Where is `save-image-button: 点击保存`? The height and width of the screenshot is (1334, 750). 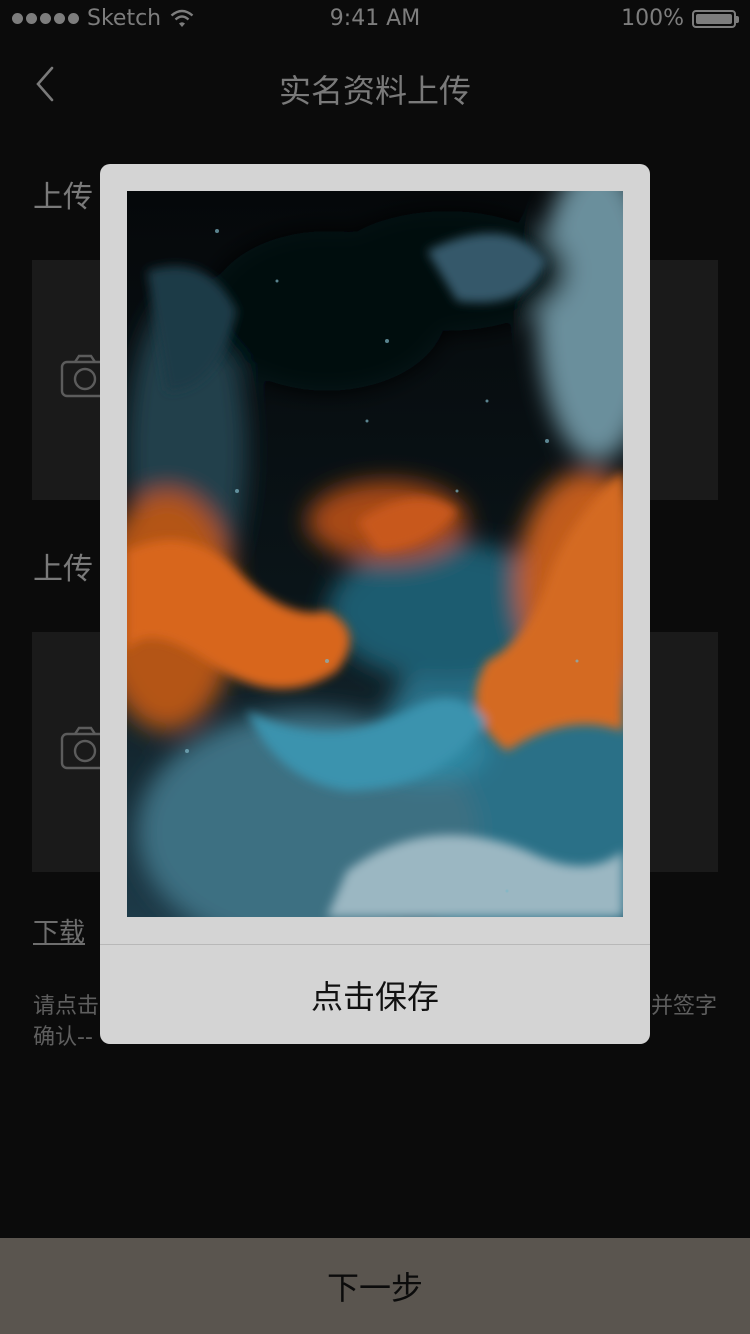
save-image-button: 点击保存 is located at coordinates (375, 994).